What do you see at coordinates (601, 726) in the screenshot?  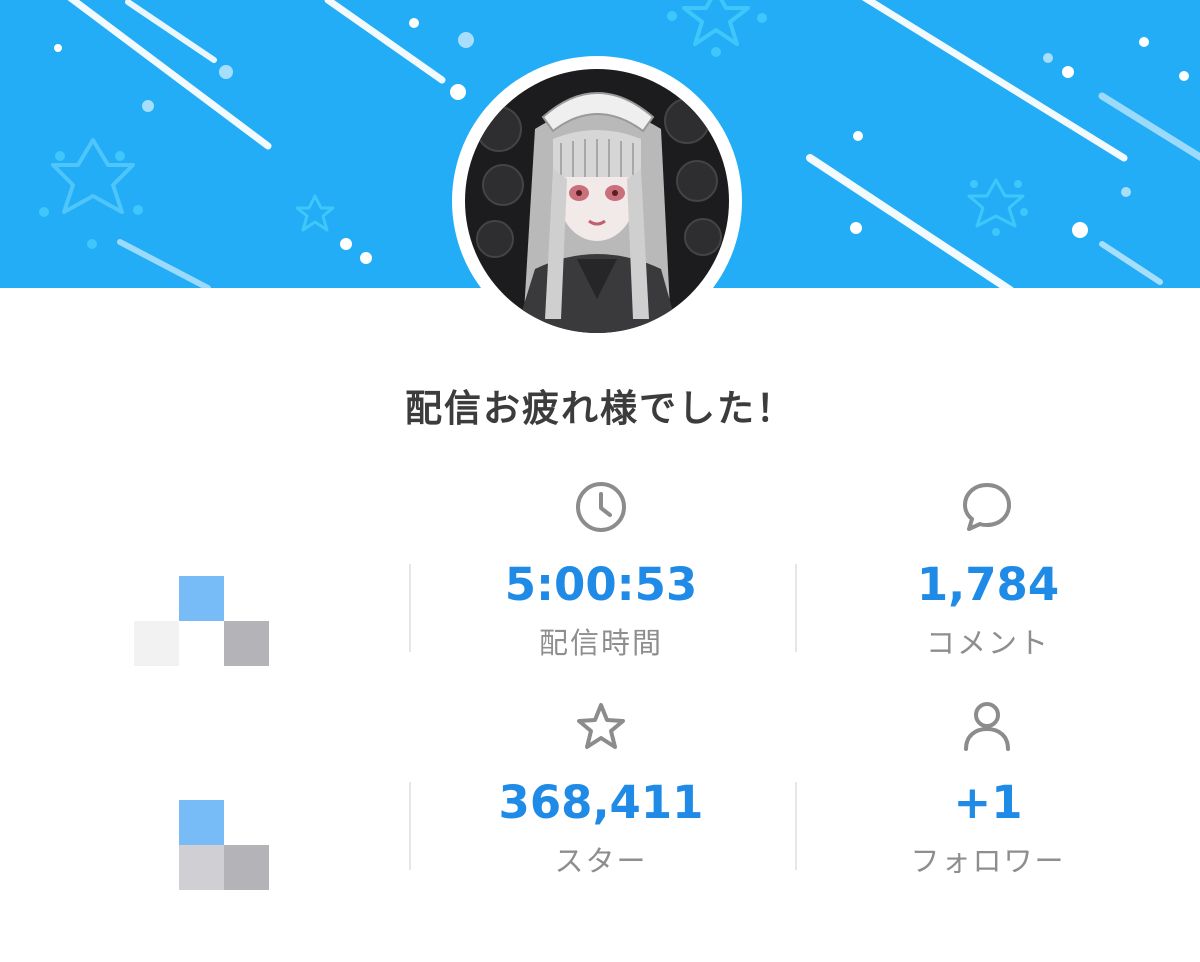 I see `star-icon` at bounding box center [601, 726].